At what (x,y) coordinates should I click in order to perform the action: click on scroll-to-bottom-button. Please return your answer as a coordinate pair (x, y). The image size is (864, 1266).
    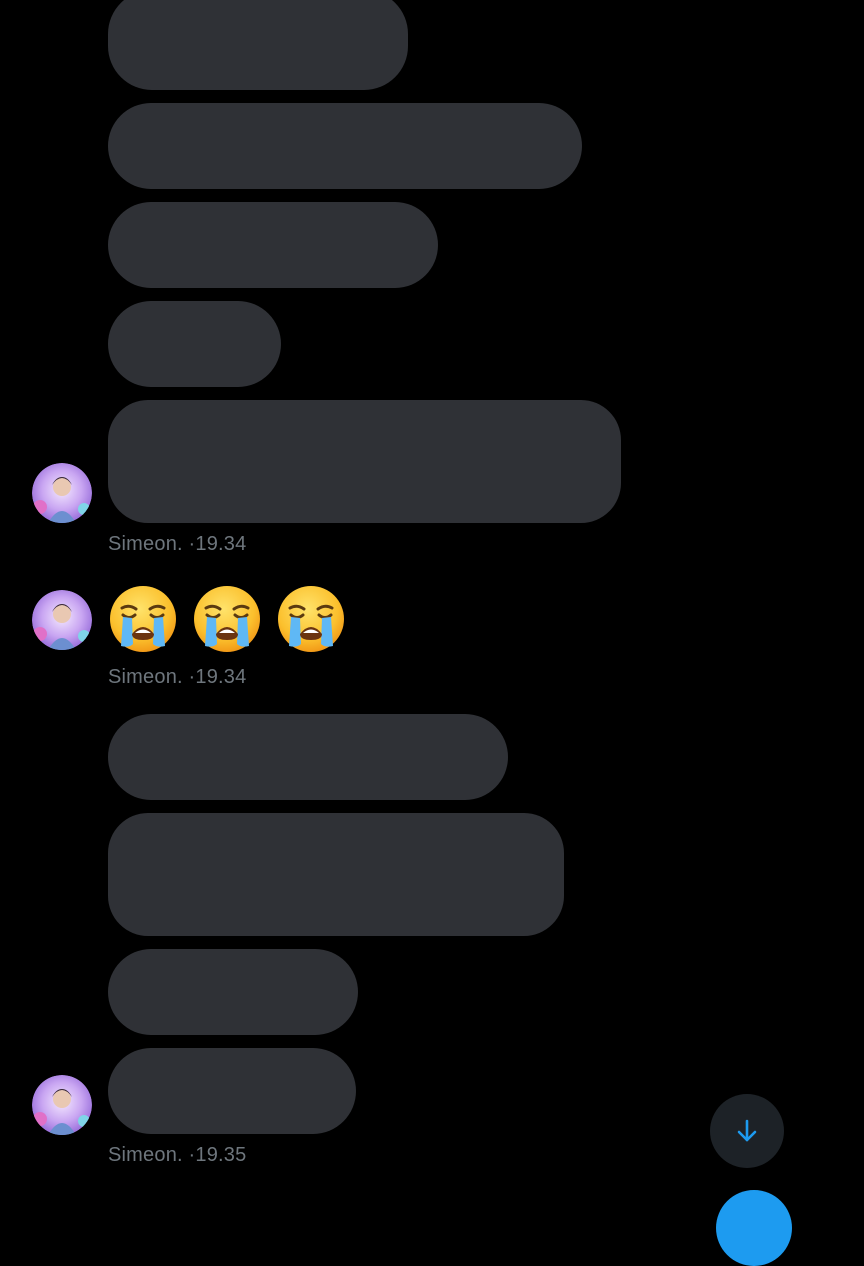
    Looking at the image, I should click on (747, 1131).